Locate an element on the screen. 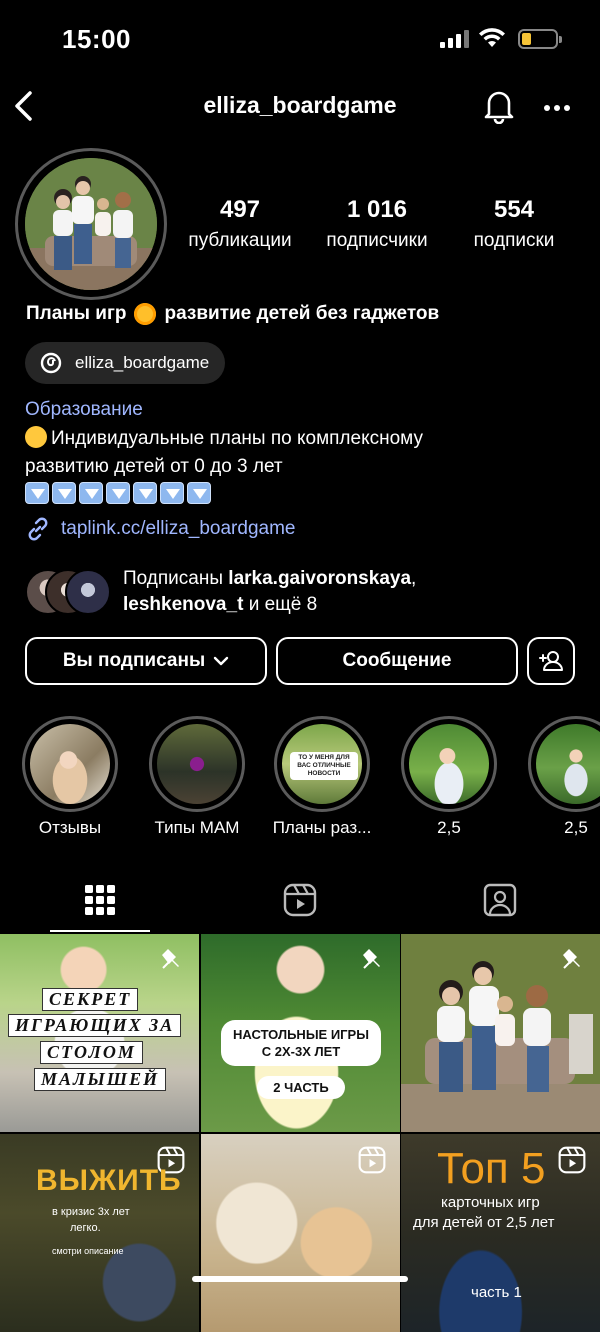 Image resolution: width=600 pixels, height=1332 pixels. follower-avatar is located at coordinates (88, 592).